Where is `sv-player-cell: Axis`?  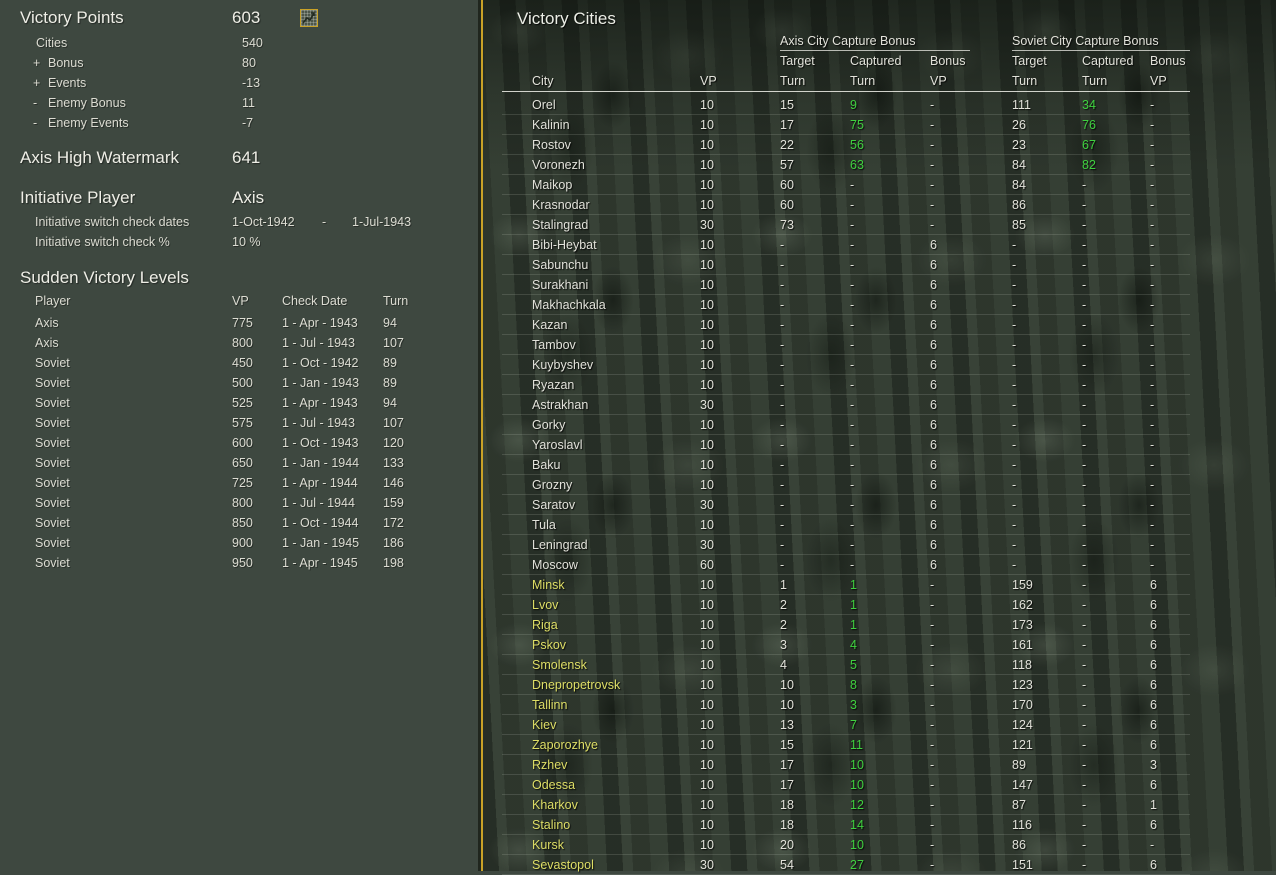 sv-player-cell: Axis is located at coordinates (47, 323).